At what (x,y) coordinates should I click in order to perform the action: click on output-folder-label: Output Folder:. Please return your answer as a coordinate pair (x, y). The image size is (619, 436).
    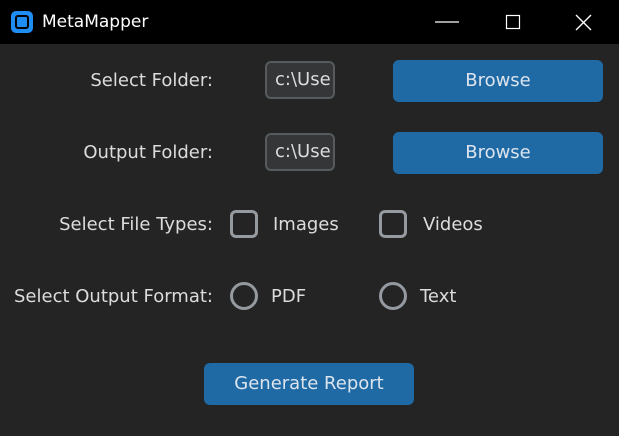
    Looking at the image, I should click on (148, 152).